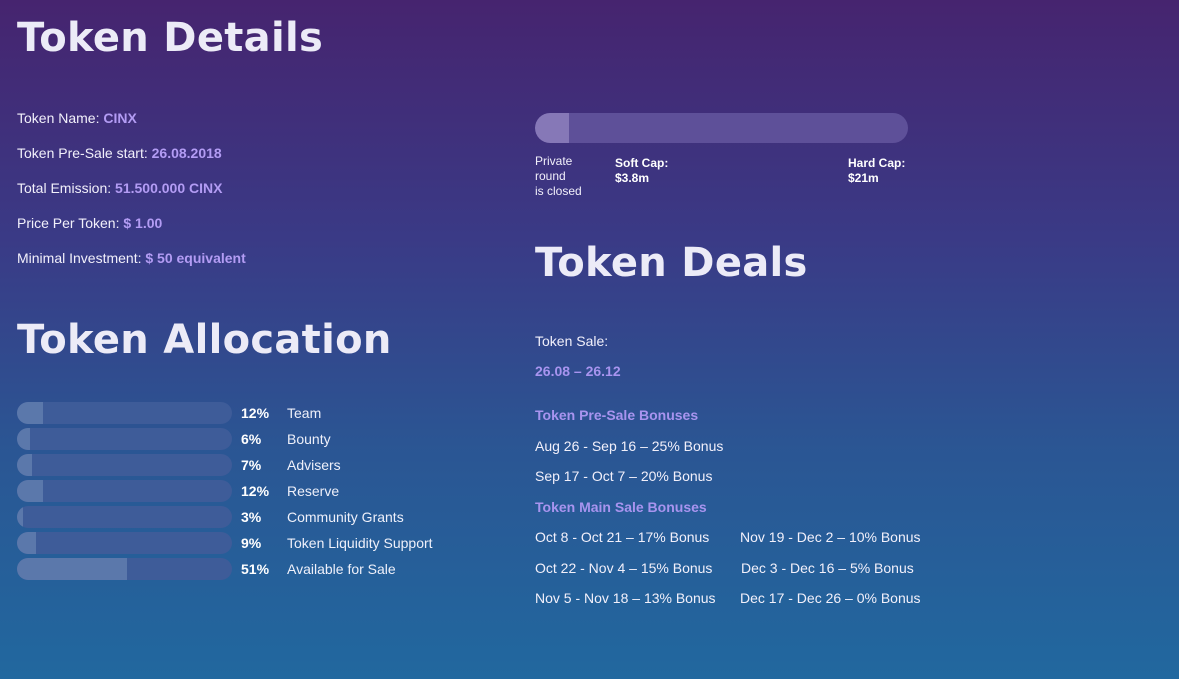 The width and height of the screenshot is (1179, 679). I want to click on detail-total-emission: Total Emission: 51.500.000 CINX, so click(119, 188).